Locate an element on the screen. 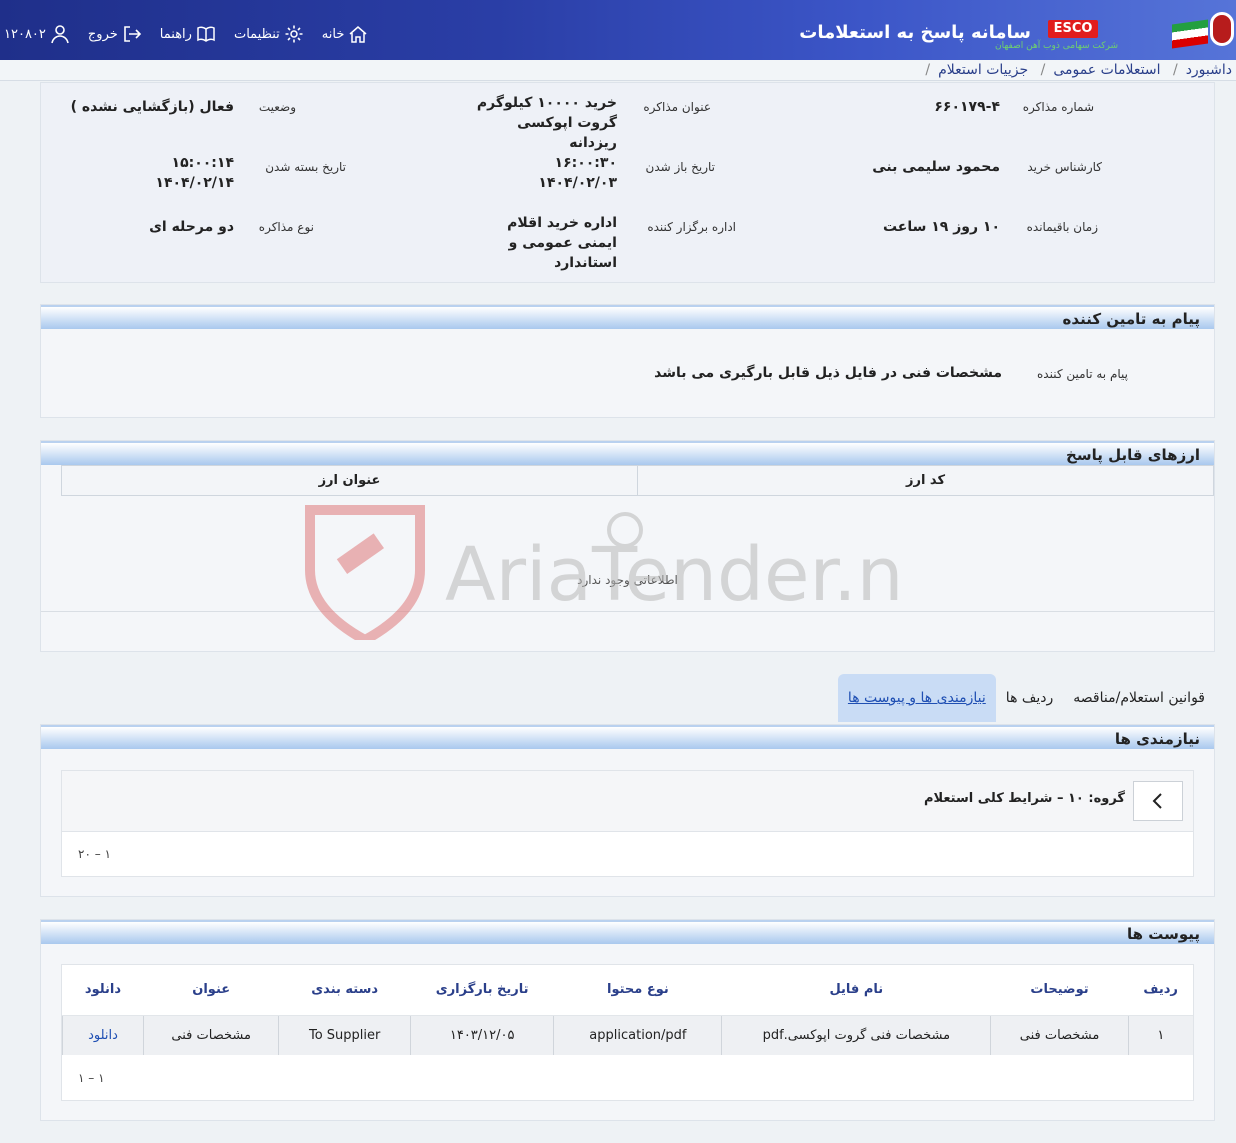 The width and height of the screenshot is (1236, 1143). remaining-label: زمان باقیمانده is located at coordinates (1062, 227).